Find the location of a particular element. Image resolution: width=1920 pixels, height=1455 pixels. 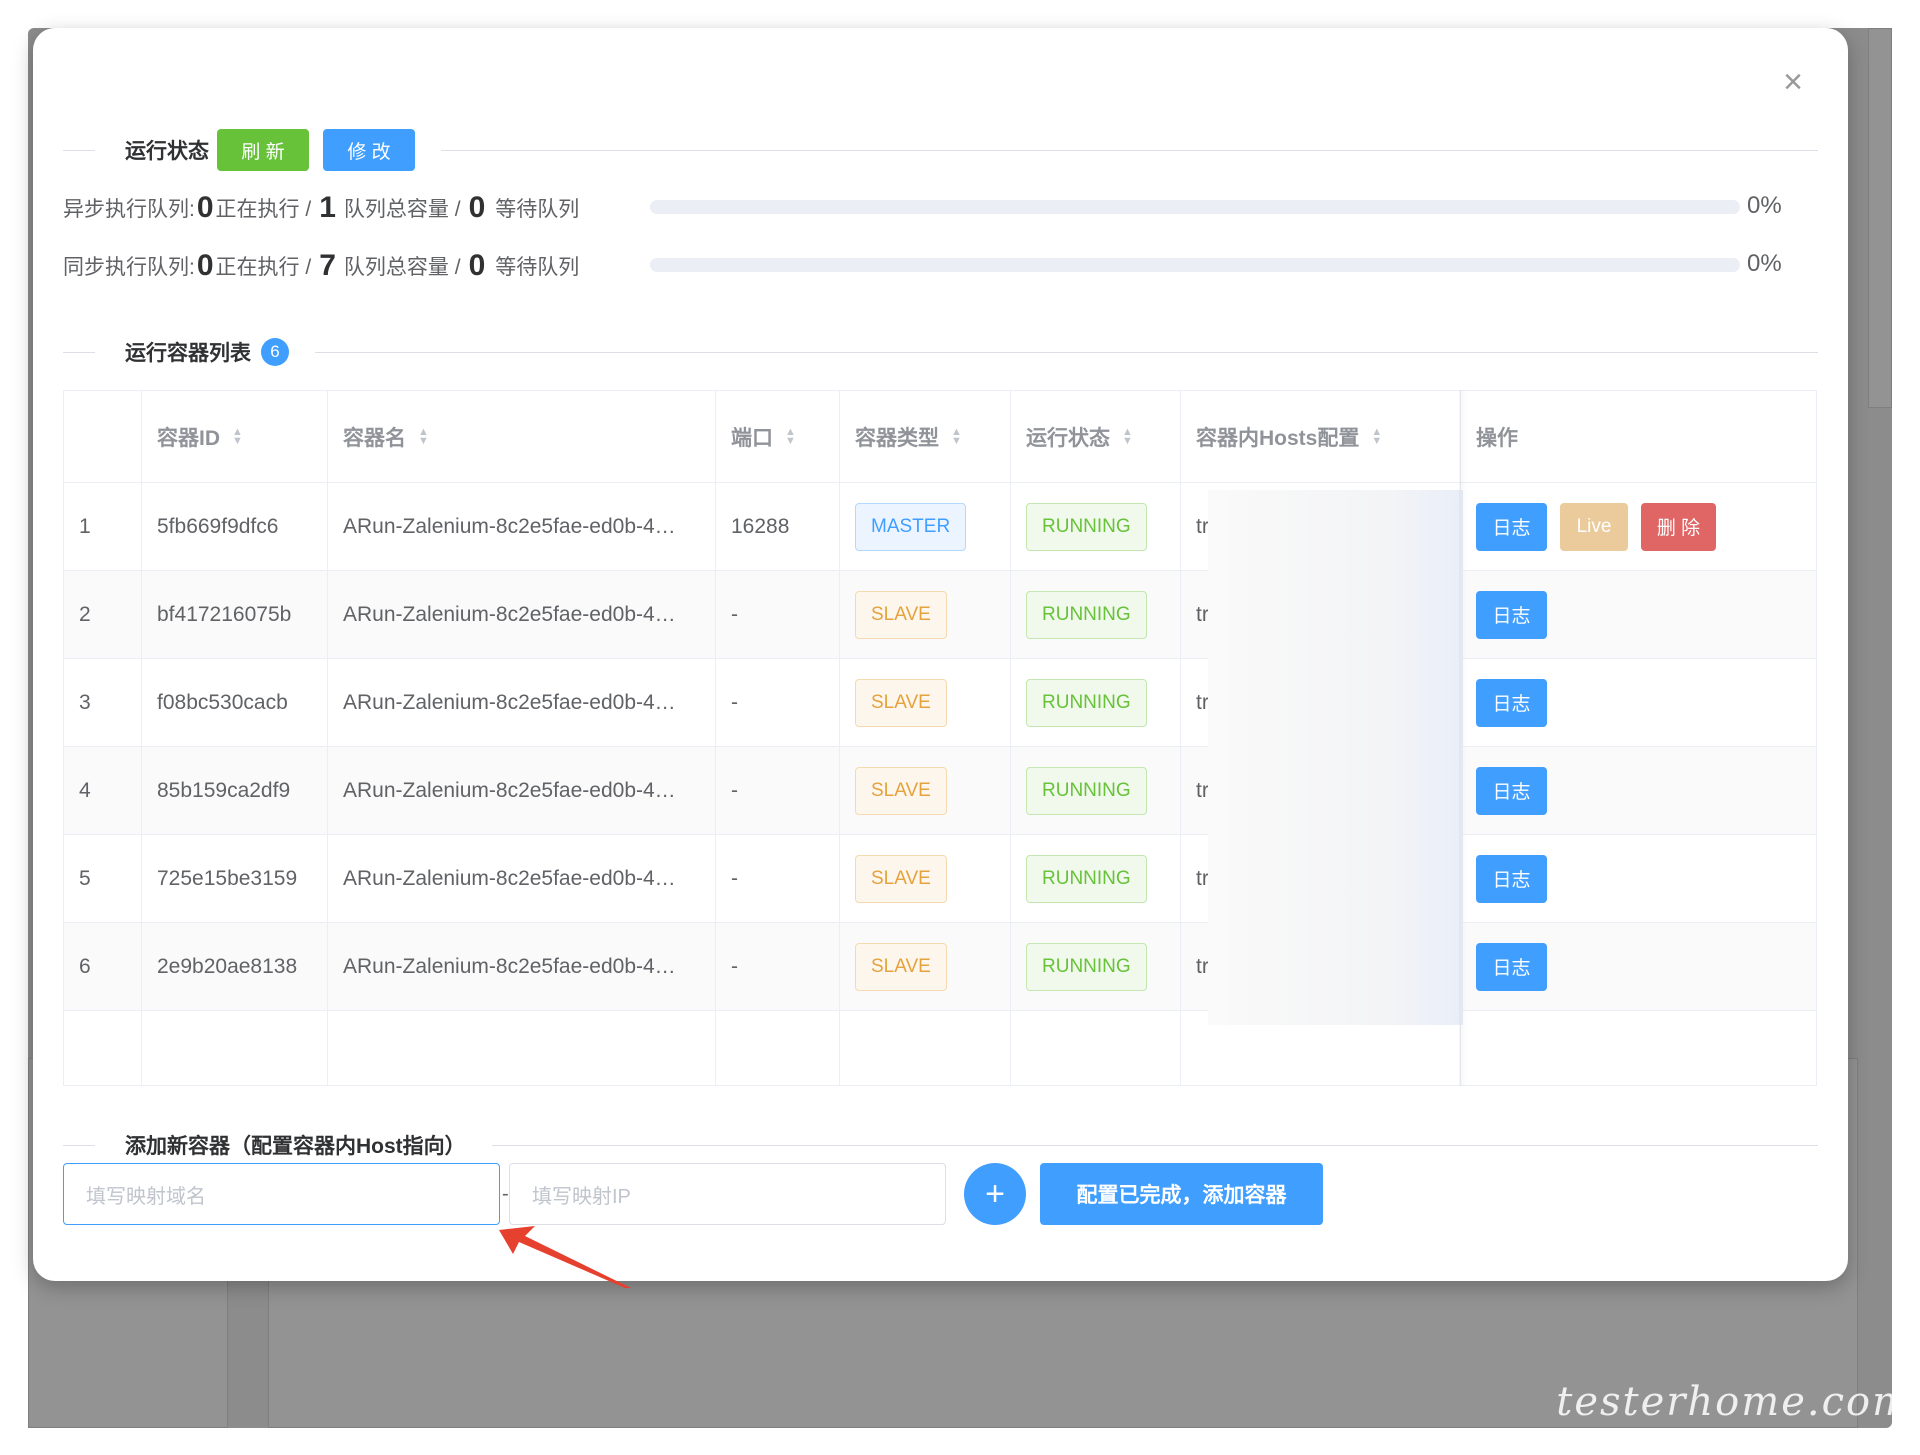

queue-label: 异步执行队列: is located at coordinates (129, 209).